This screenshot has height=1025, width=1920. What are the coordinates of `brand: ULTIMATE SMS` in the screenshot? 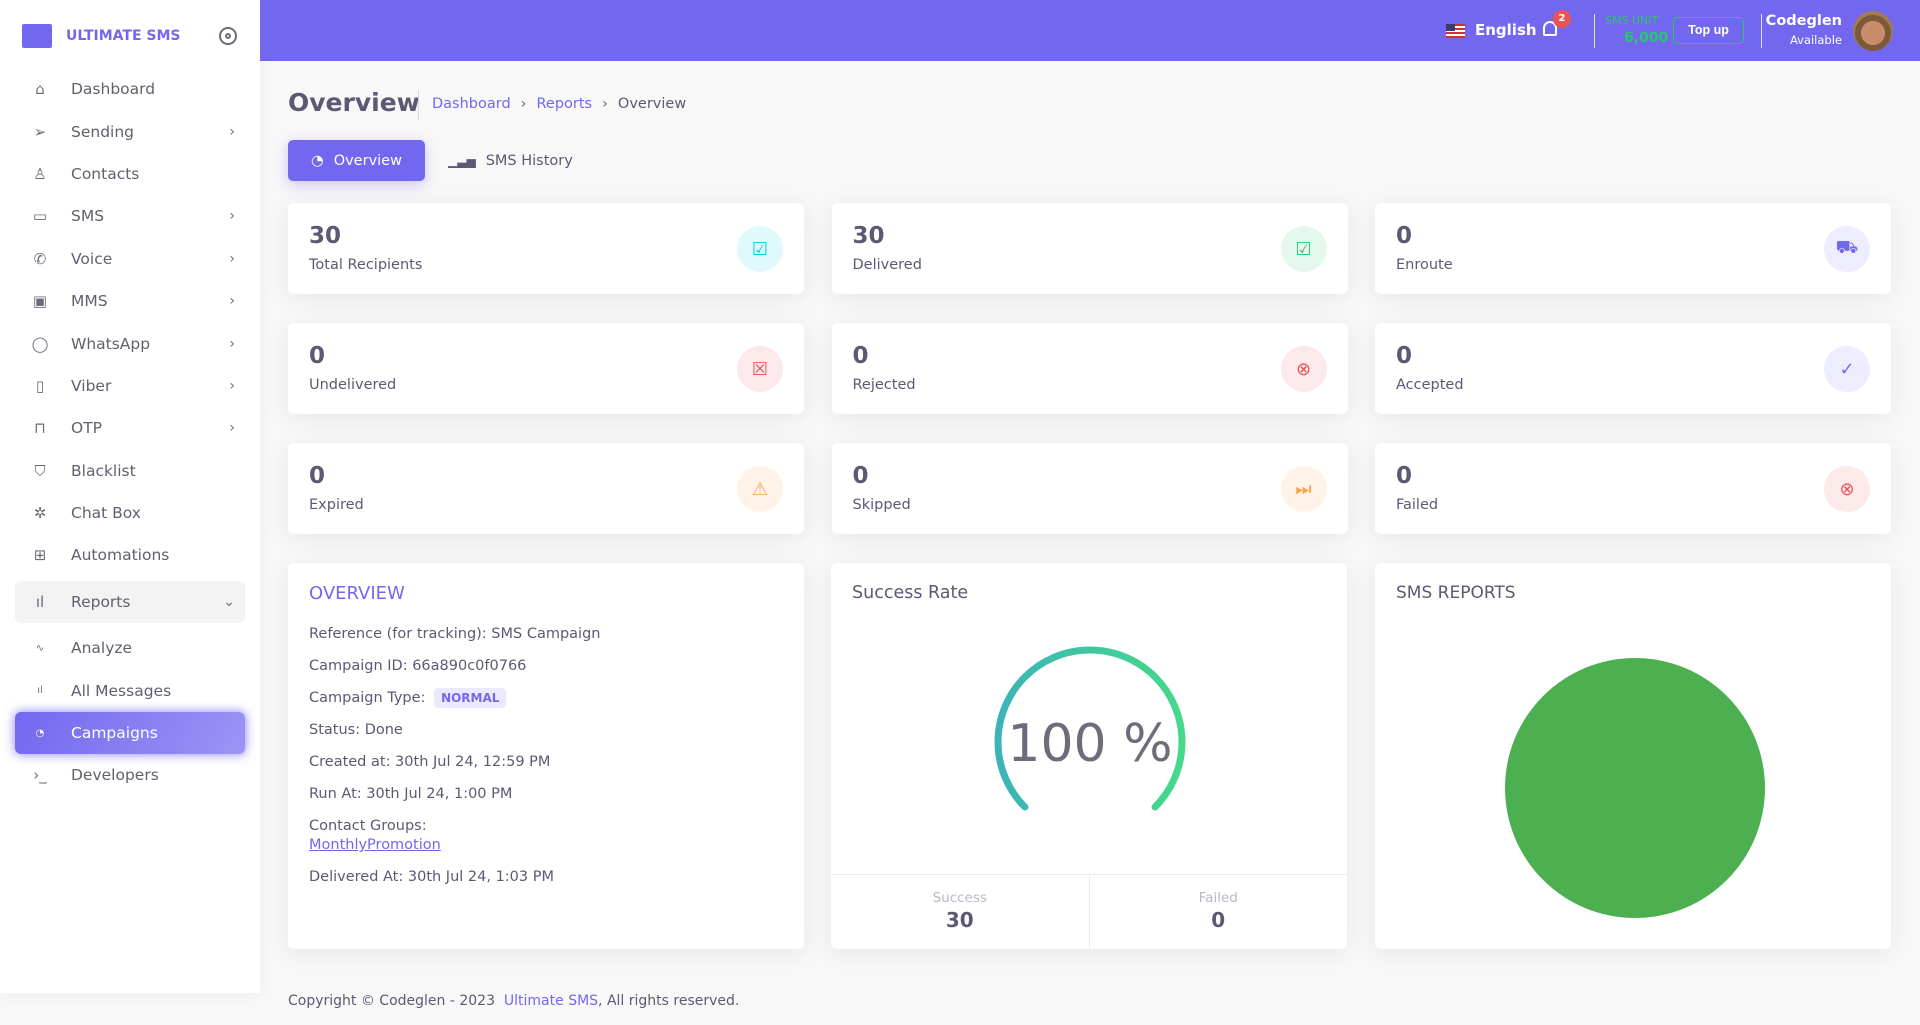 It's located at (101, 36).